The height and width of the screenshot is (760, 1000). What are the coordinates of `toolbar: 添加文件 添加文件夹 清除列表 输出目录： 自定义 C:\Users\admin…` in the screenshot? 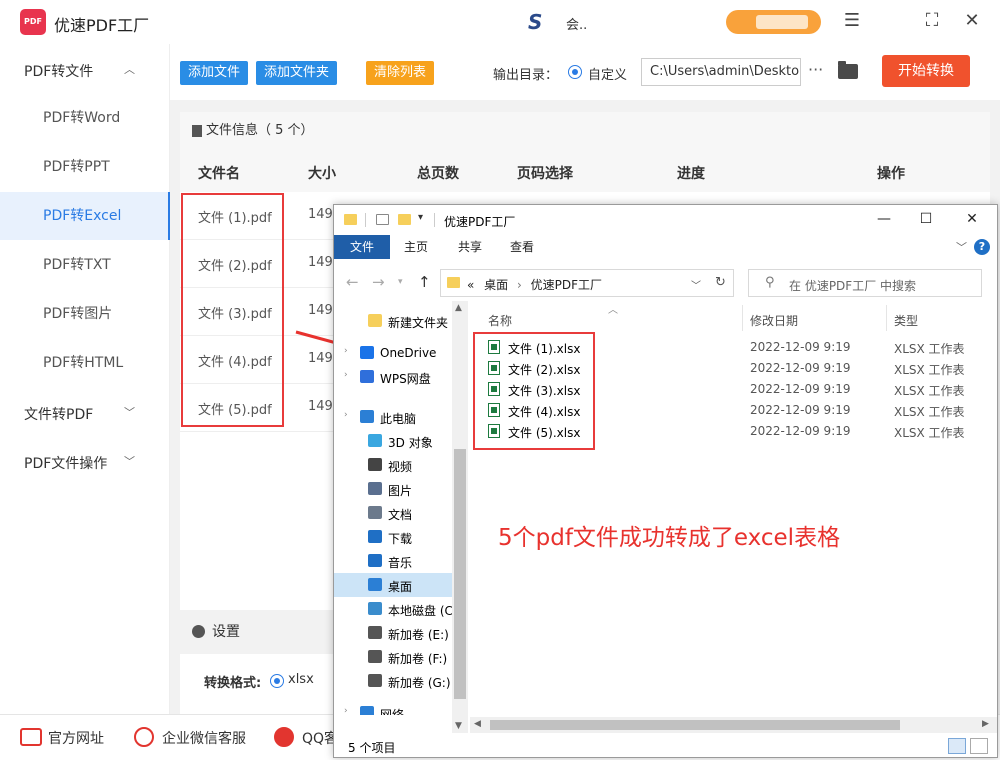 It's located at (585, 72).